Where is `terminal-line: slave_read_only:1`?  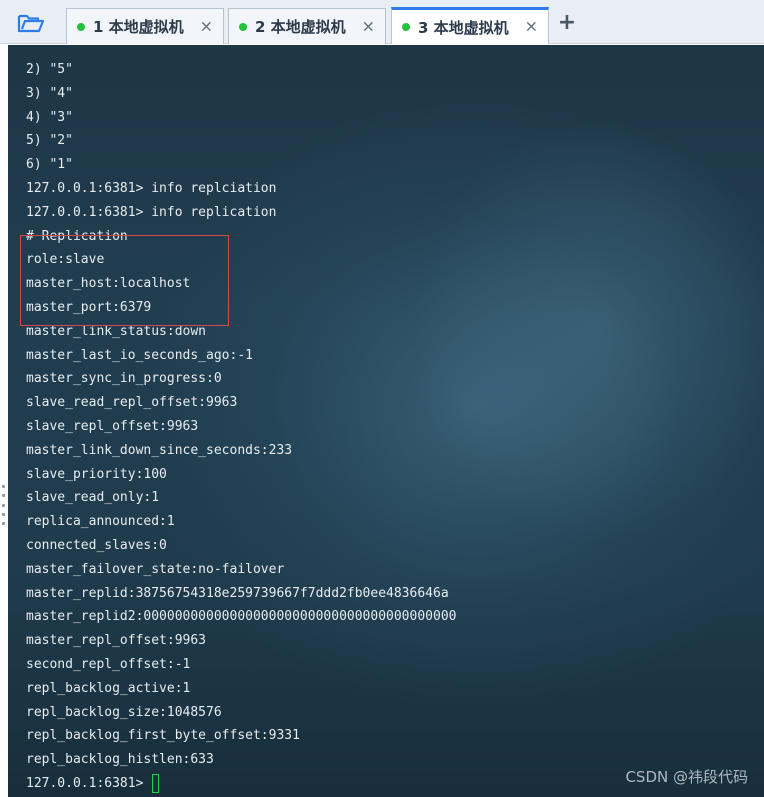 terminal-line: slave_read_only:1 is located at coordinates (93, 498).